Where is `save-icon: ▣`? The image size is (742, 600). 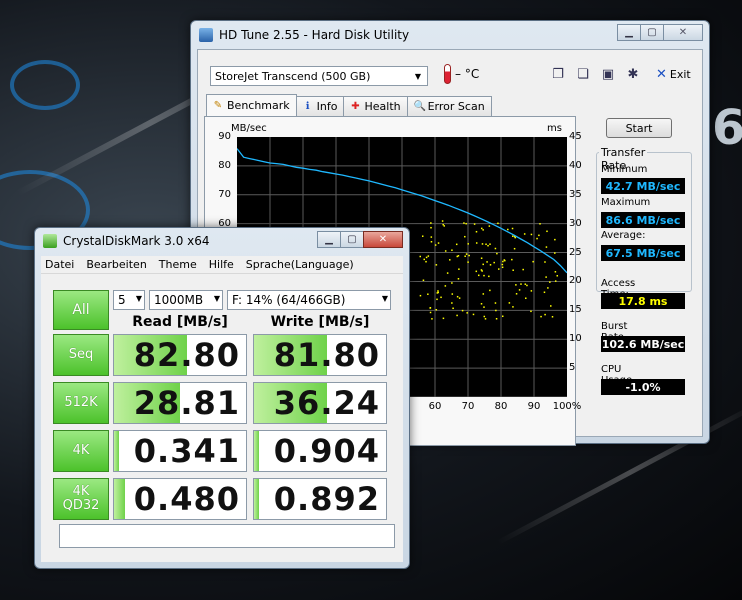
save-icon: ▣ is located at coordinates (608, 74).